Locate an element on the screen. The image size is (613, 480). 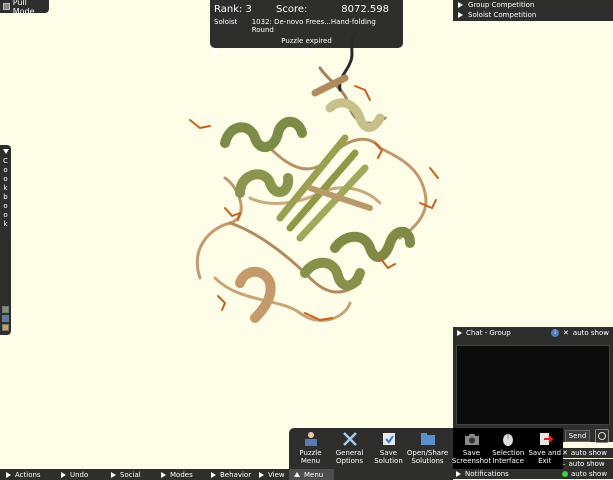
chat-log is located at coordinates (533, 385).